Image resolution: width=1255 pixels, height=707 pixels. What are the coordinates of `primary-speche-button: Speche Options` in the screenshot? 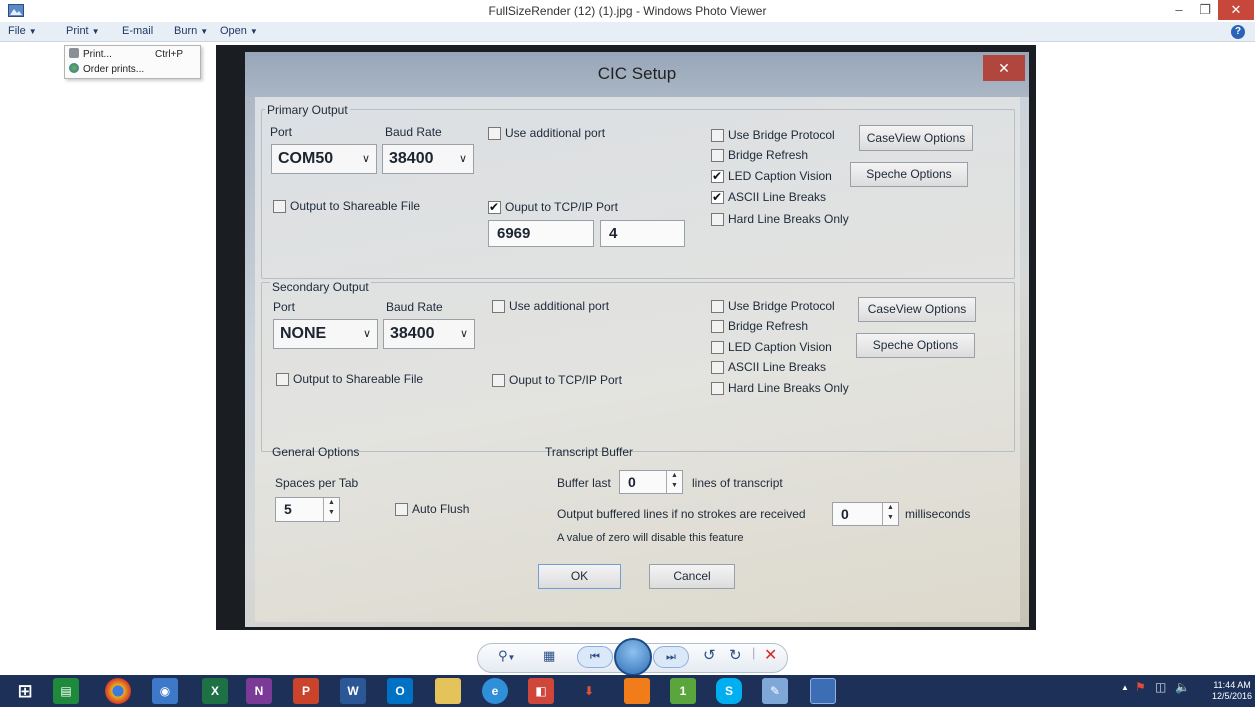 It's located at (909, 174).